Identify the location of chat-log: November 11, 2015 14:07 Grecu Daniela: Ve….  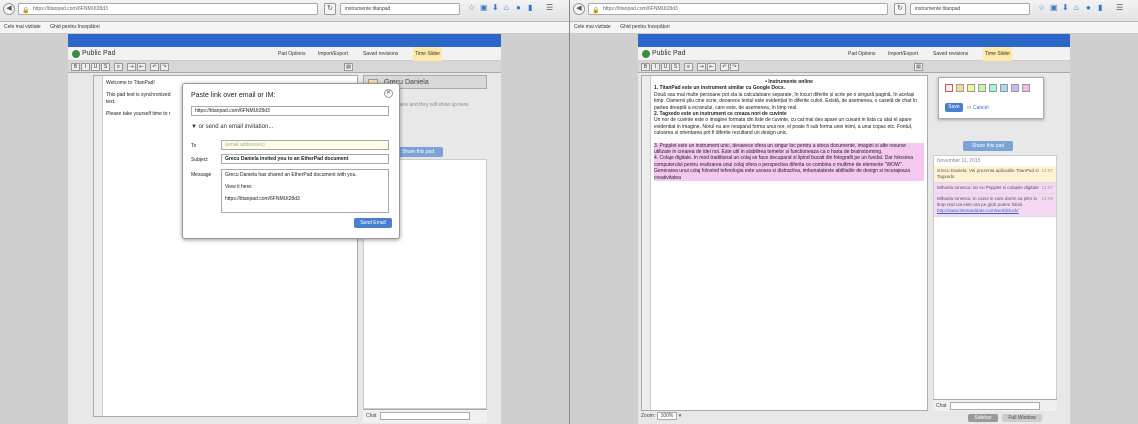
(995, 280).